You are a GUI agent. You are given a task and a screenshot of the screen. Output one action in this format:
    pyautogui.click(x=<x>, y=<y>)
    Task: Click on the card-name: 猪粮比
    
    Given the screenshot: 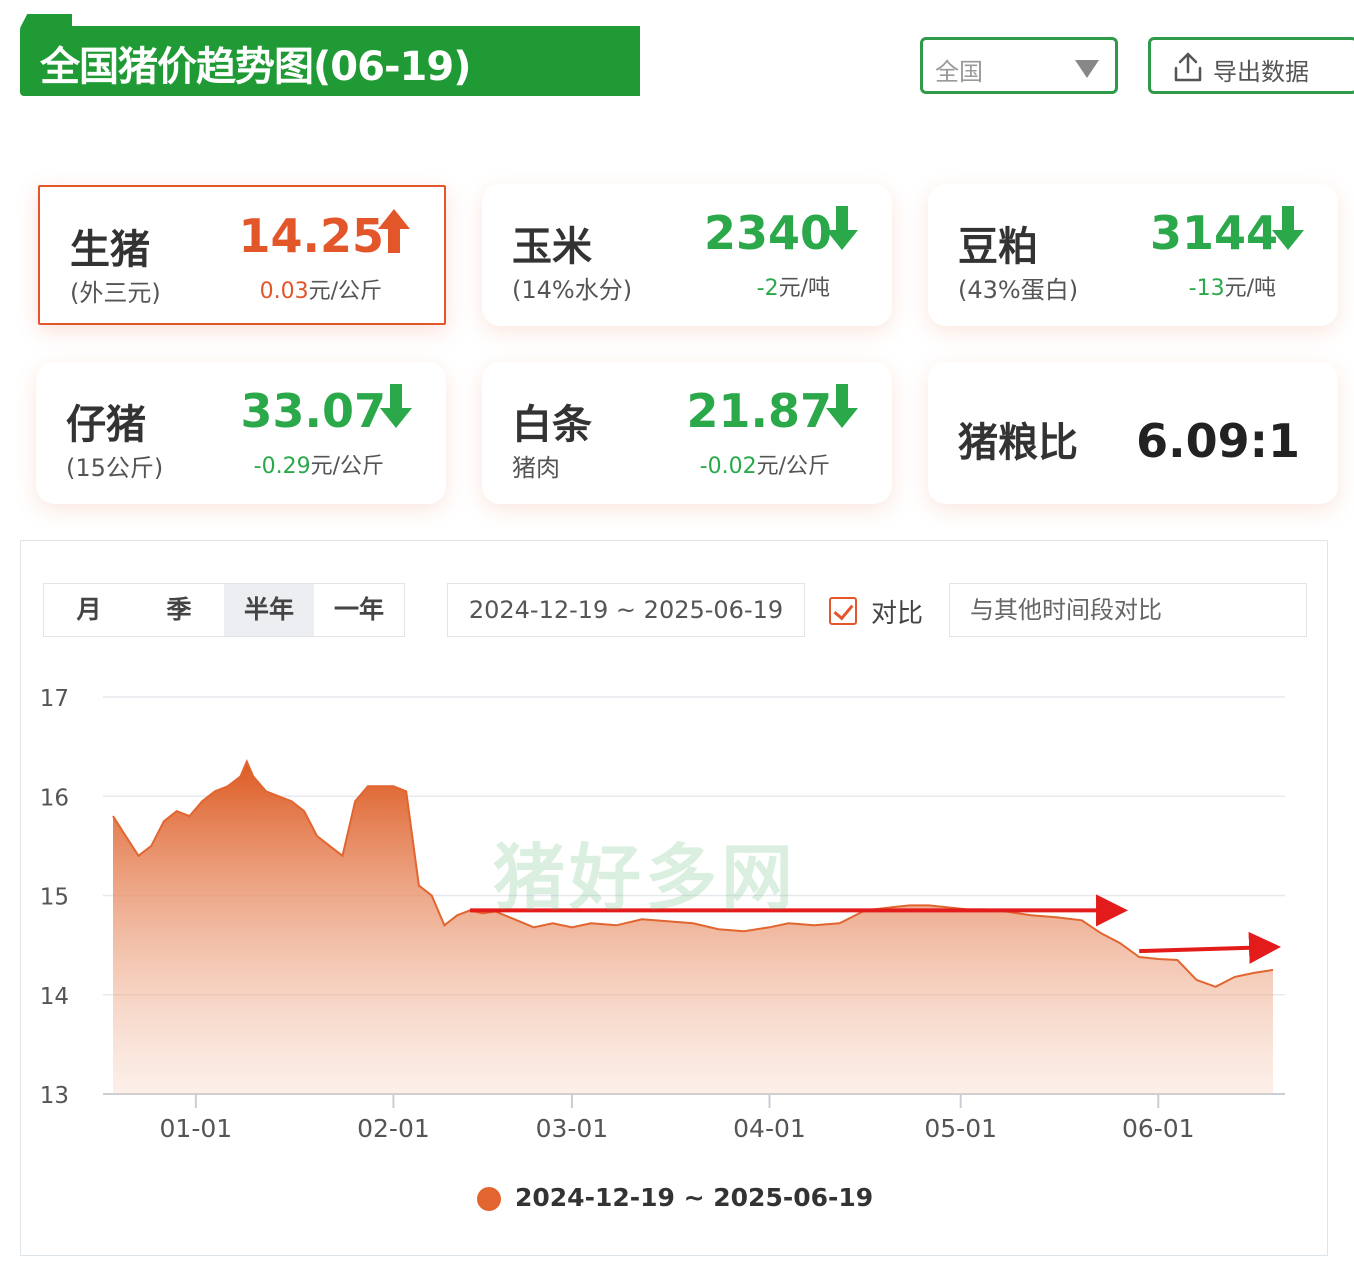 What is the action you would take?
    pyautogui.click(x=1018, y=443)
    